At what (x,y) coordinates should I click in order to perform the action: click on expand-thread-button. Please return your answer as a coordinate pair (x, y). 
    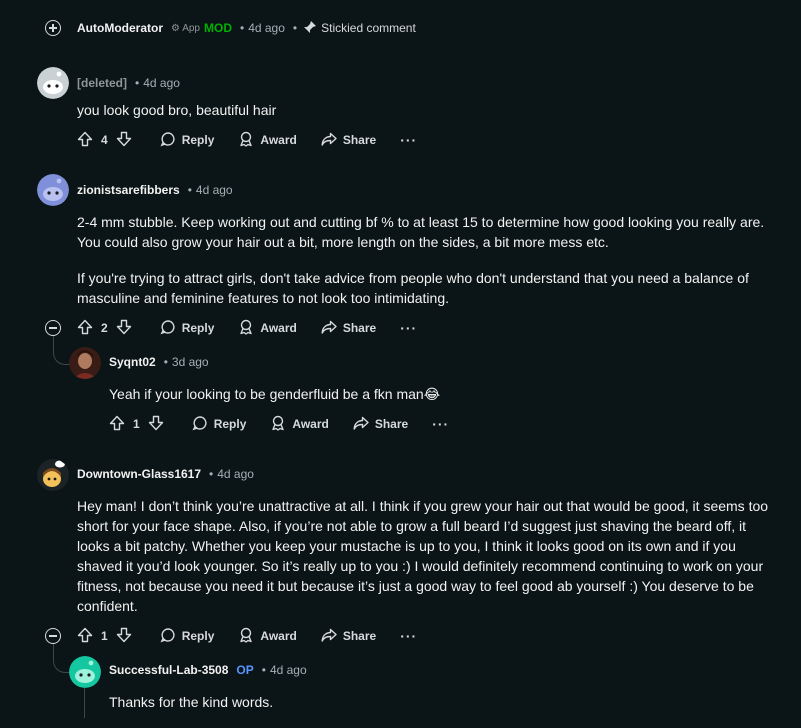
    Looking at the image, I should click on (53, 28).